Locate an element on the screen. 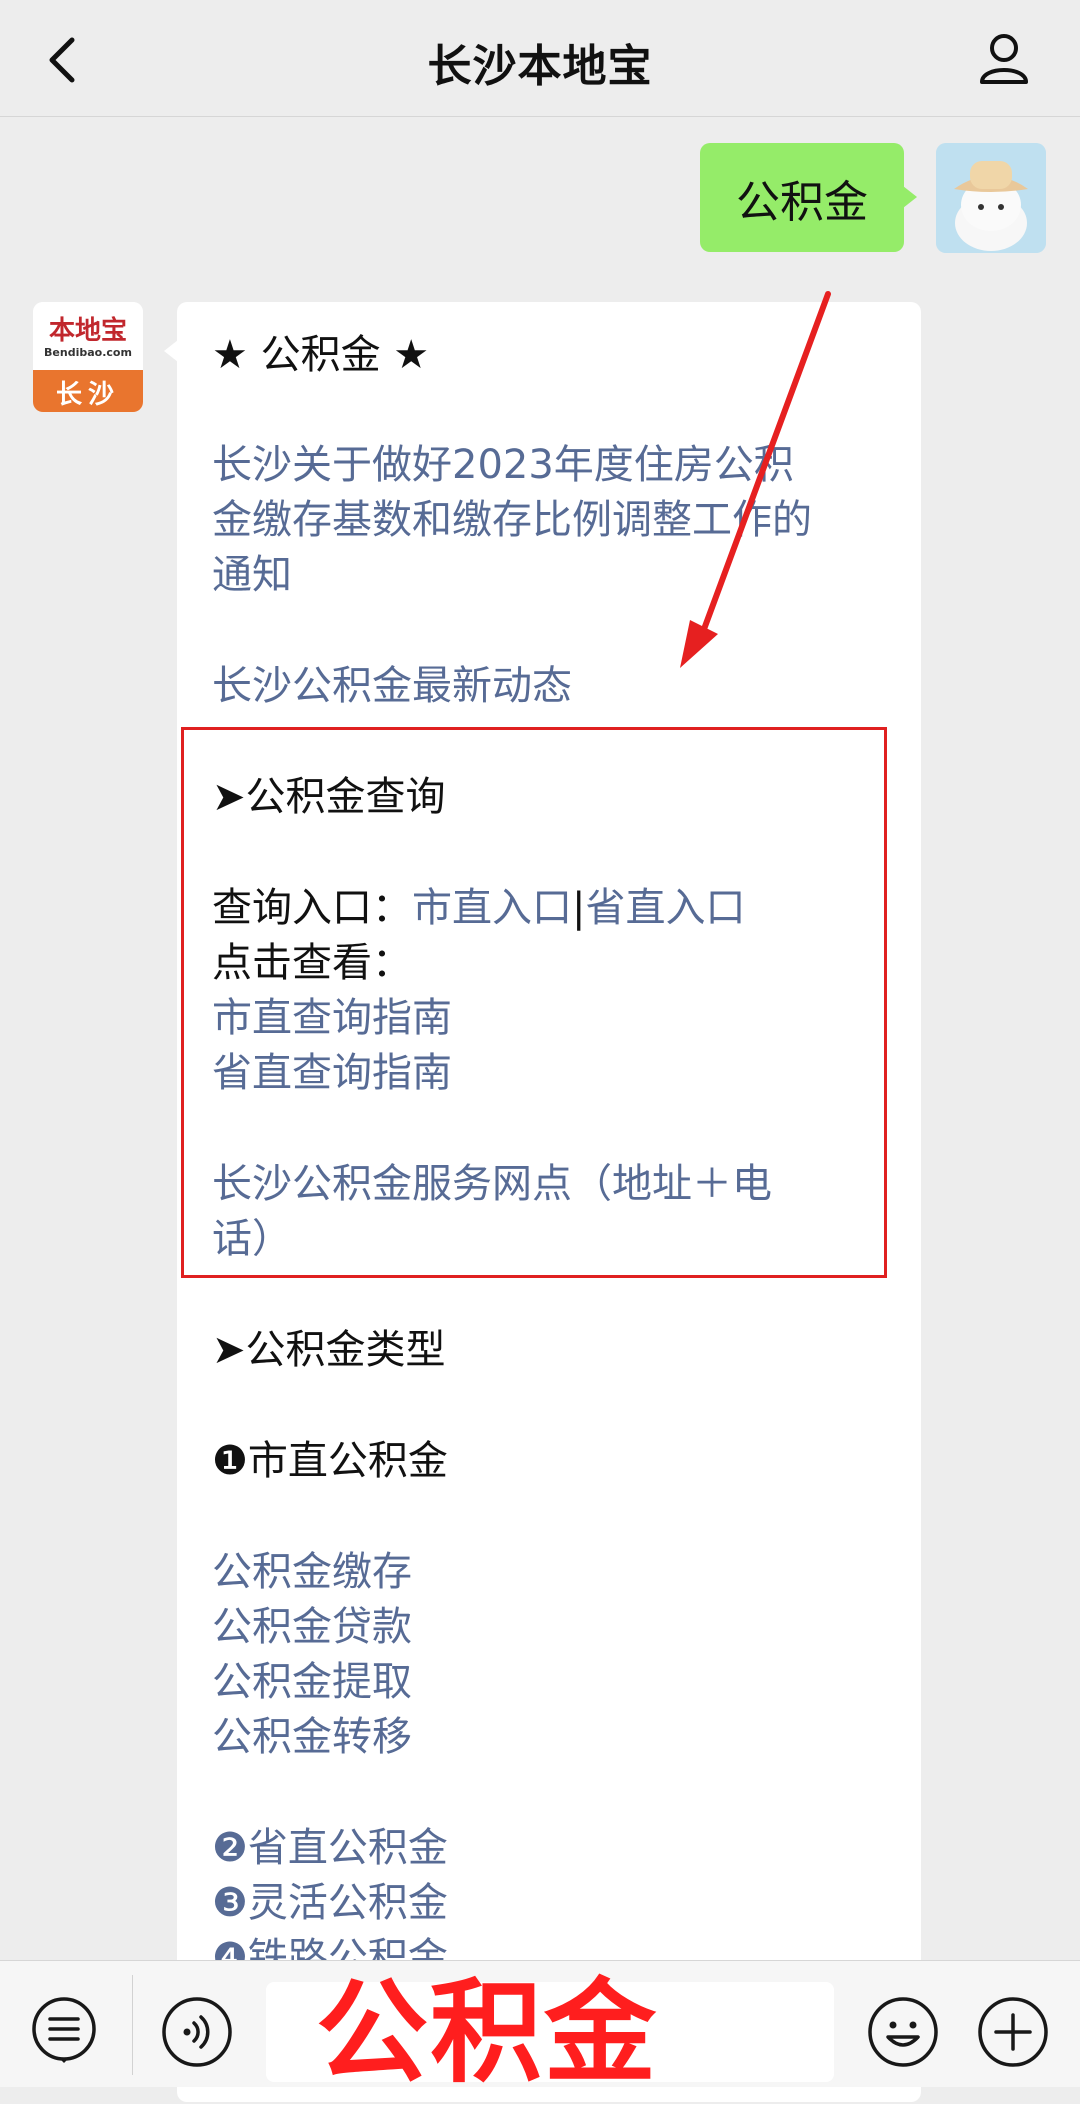  click-view-label: 点击查看： is located at coordinates (312, 963).